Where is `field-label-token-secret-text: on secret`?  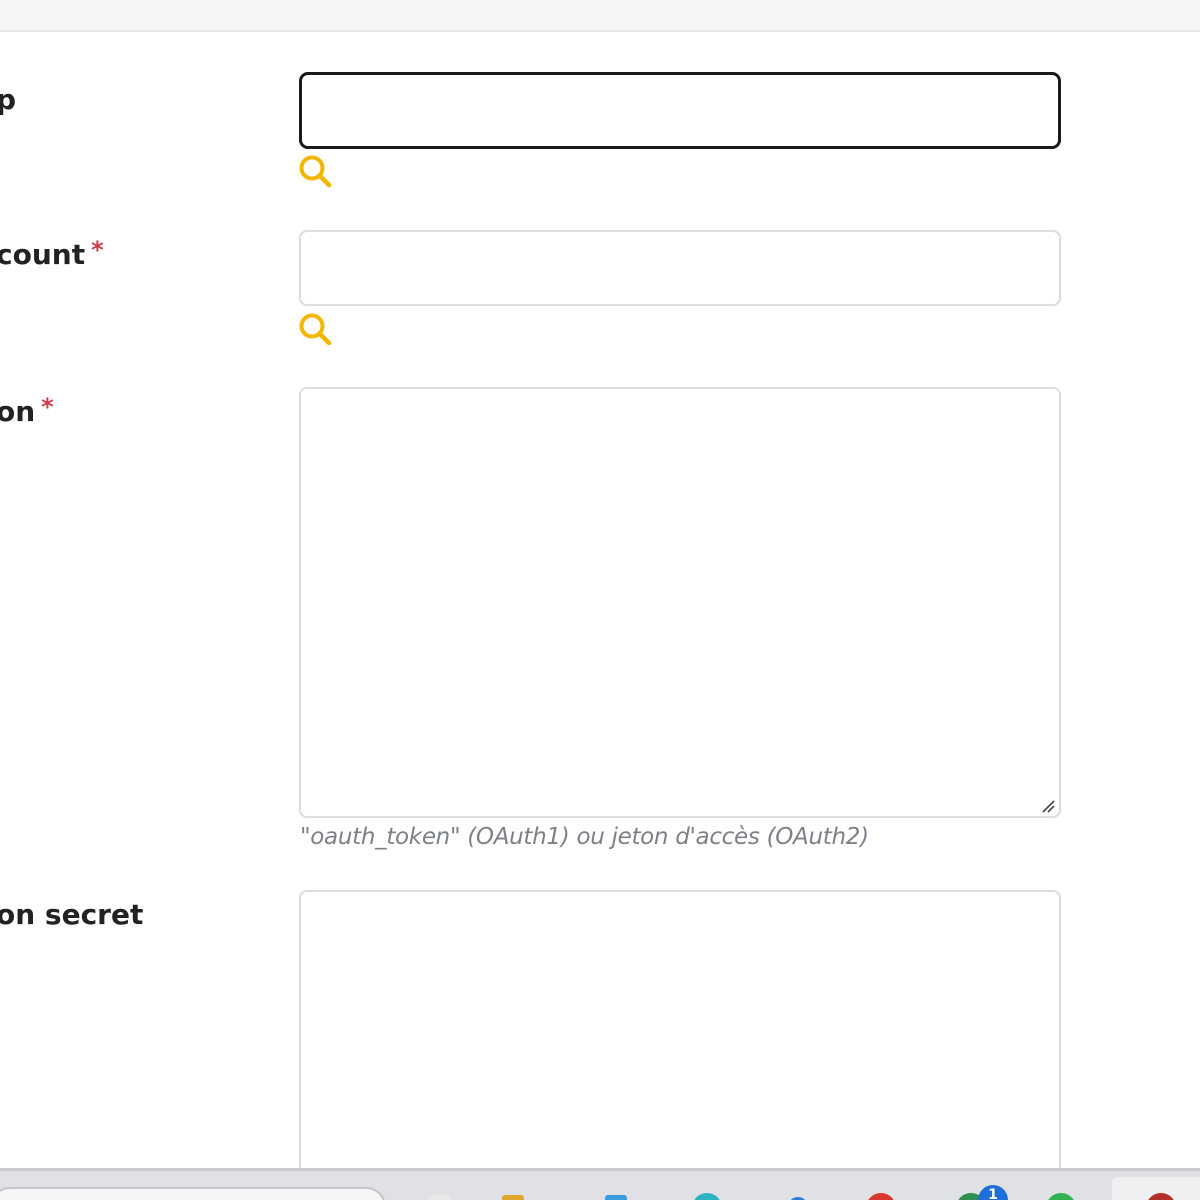 field-label-token-secret-text: on secret is located at coordinates (72, 914).